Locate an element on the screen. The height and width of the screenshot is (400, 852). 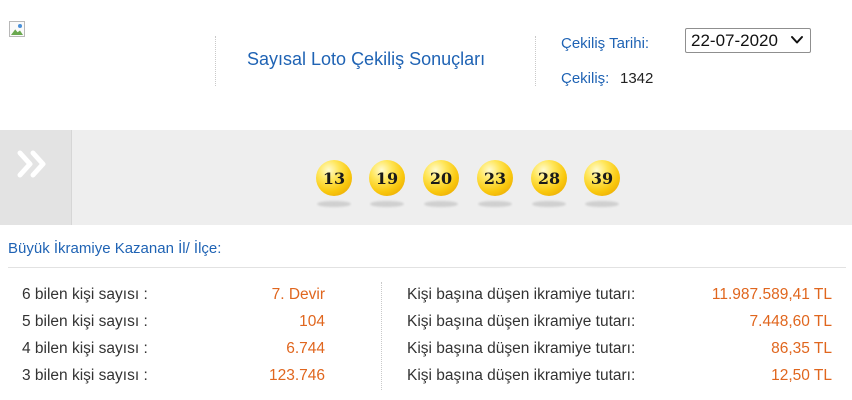
match-count-label: 5 bilen kişi sayısı : is located at coordinates (85, 321).